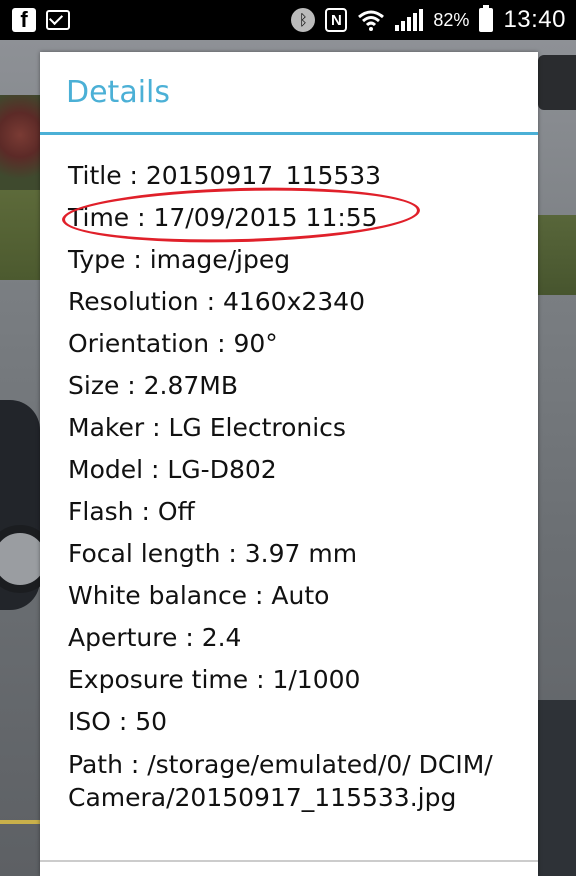  Describe the element at coordinates (20, 235) in the screenshot. I see `photo-grass-left` at that location.